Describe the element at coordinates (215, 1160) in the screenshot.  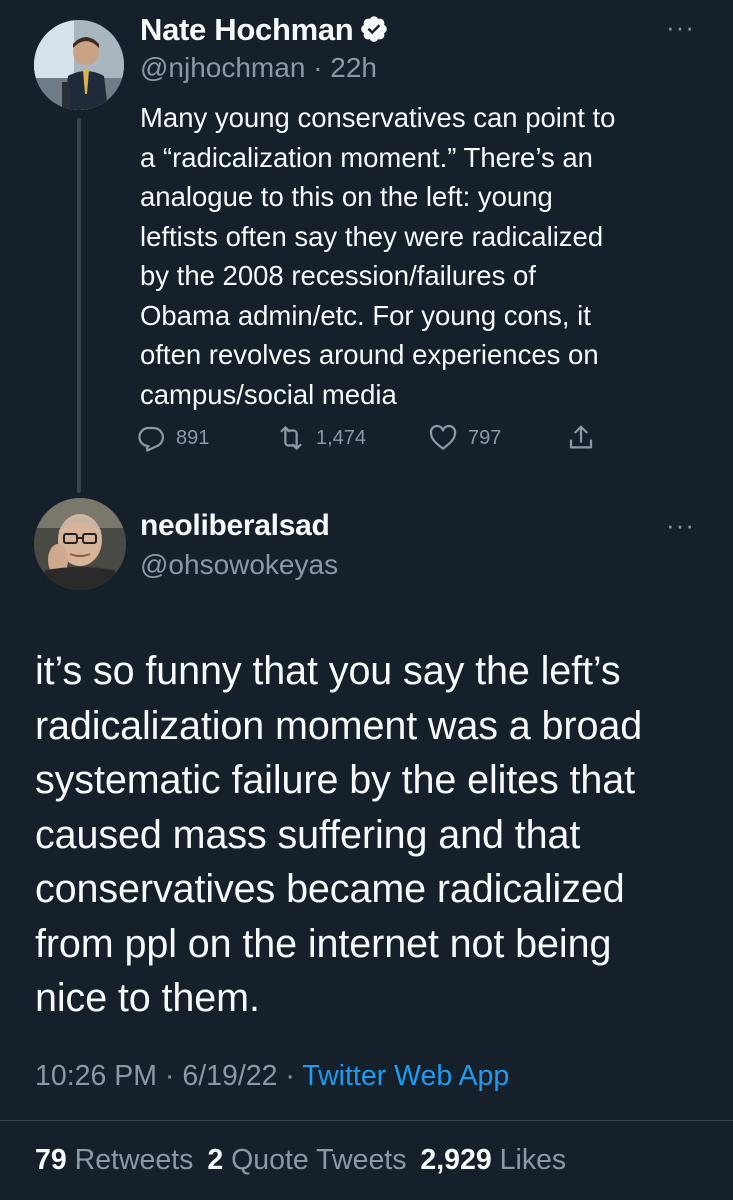
I see `quote-tweets-count: 2` at that location.